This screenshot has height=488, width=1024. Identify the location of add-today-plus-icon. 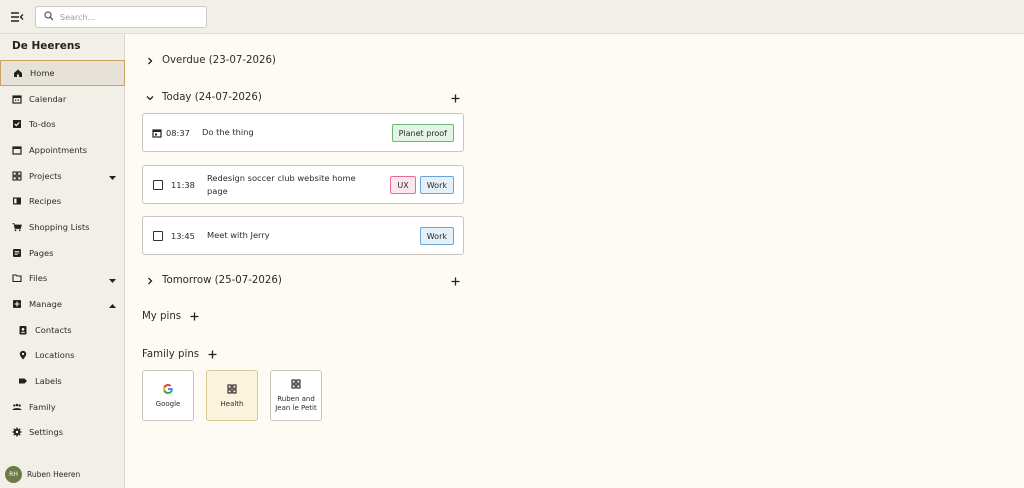
(455, 98).